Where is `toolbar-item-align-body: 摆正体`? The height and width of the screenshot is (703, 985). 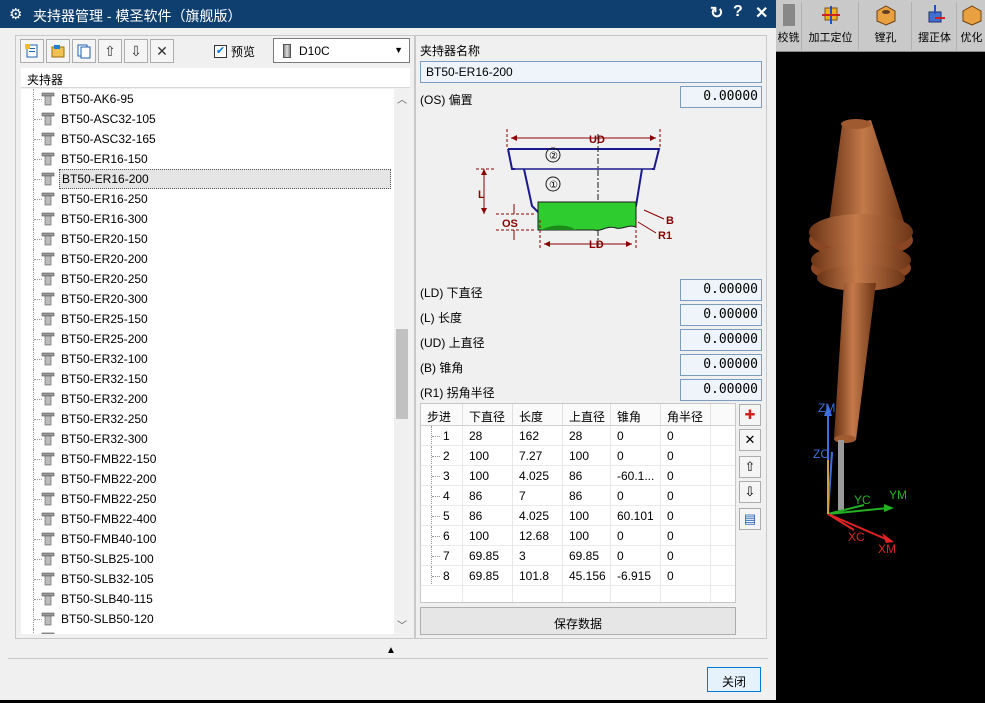 toolbar-item-align-body: 摆正体 is located at coordinates (935, 26).